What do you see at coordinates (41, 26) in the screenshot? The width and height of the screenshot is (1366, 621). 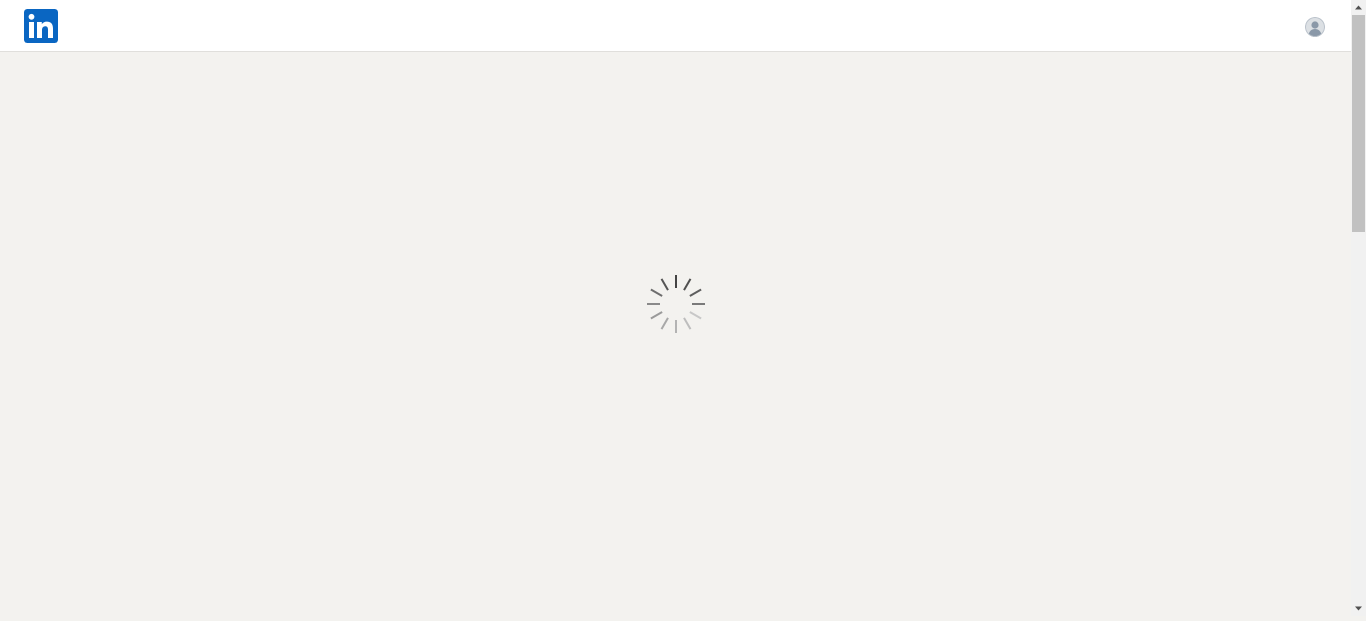 I see `linkedin-logo-icon` at bounding box center [41, 26].